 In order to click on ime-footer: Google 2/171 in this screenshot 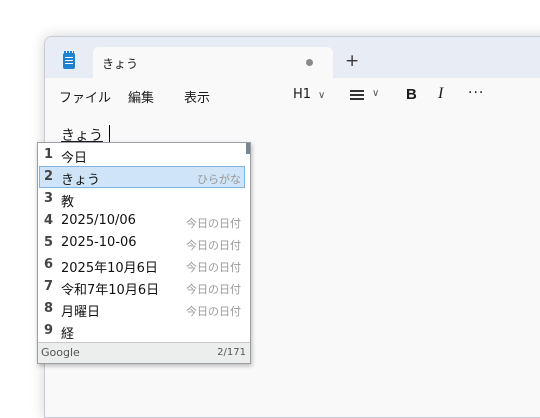, I will do `click(144, 352)`.